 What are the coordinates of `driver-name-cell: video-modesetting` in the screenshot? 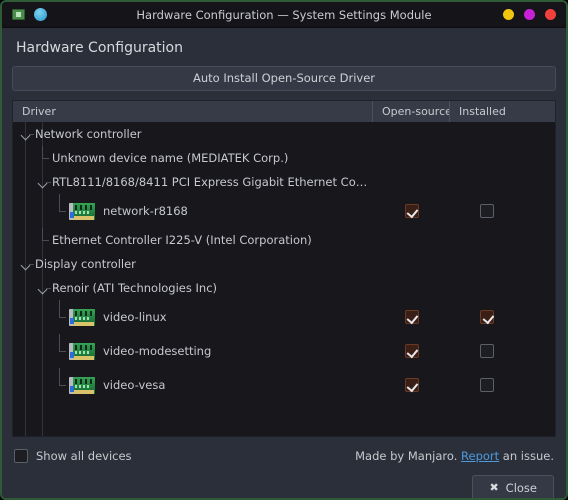 It's located at (193, 351).